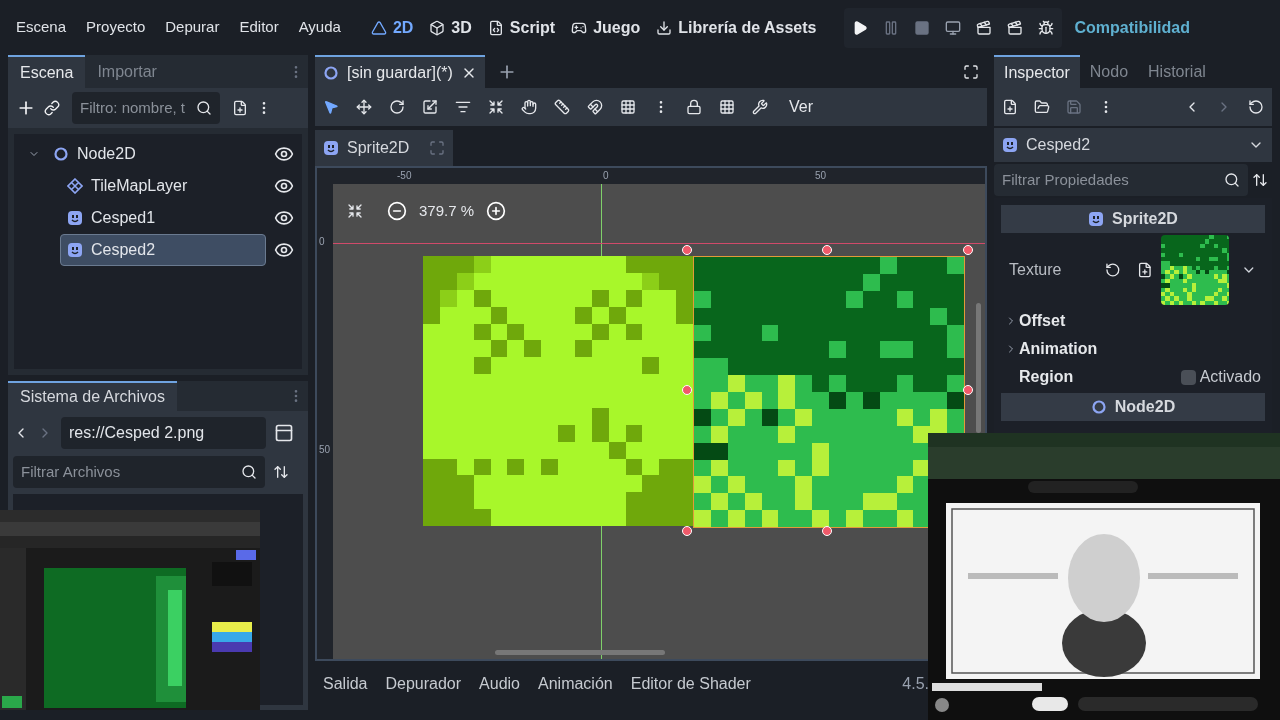  What do you see at coordinates (331, 107) in the screenshot?
I see `select-tool-icon` at bounding box center [331, 107].